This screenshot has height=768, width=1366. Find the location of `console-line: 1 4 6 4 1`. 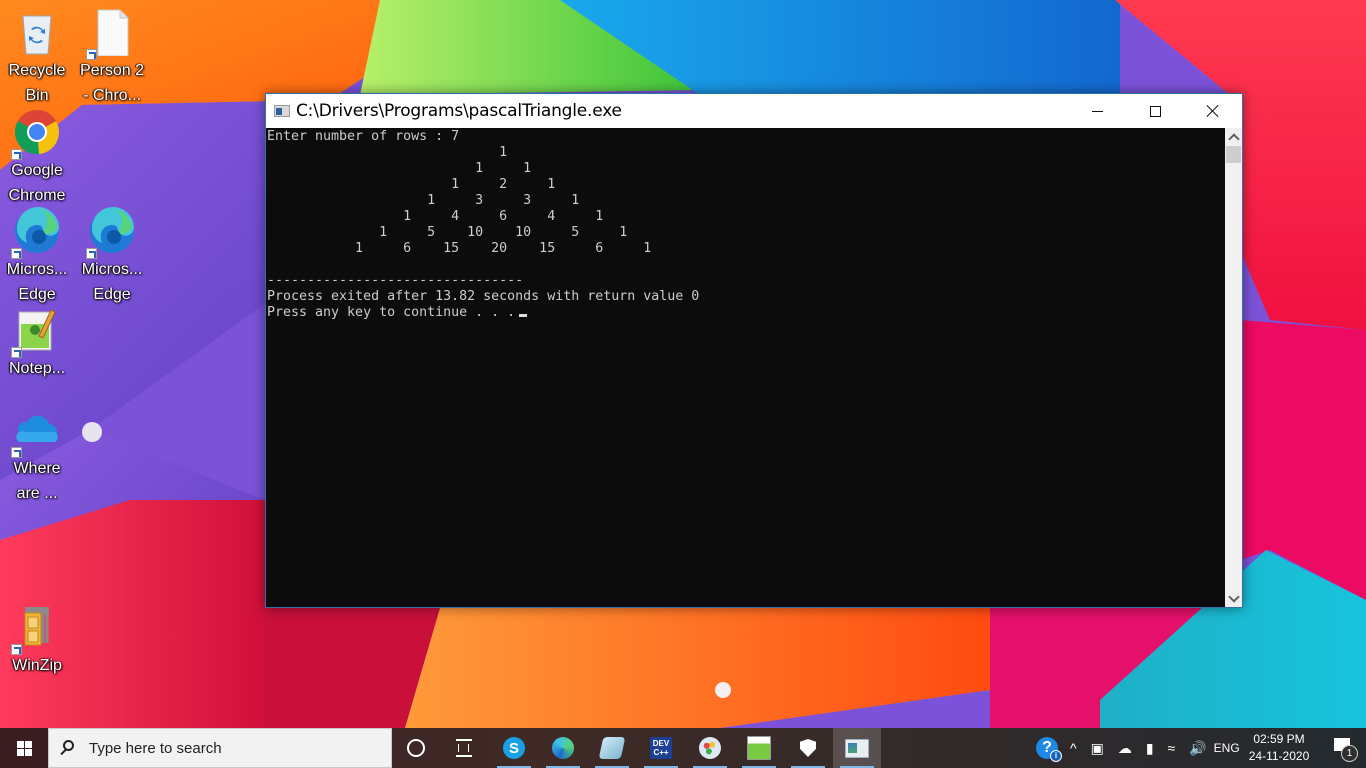

console-line: 1 4 6 4 1 is located at coordinates (435, 216).